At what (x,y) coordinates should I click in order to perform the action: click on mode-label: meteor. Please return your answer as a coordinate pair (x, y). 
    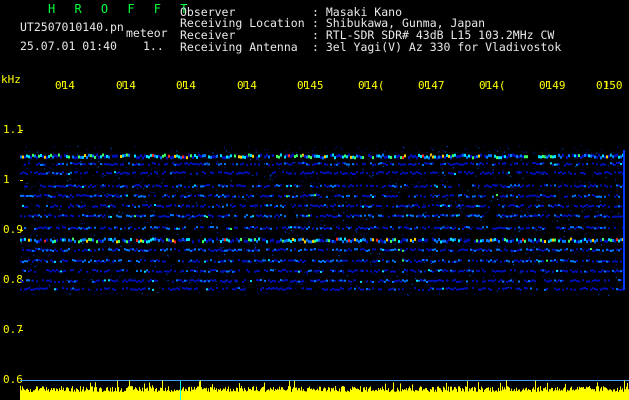
    Looking at the image, I should click on (147, 33).